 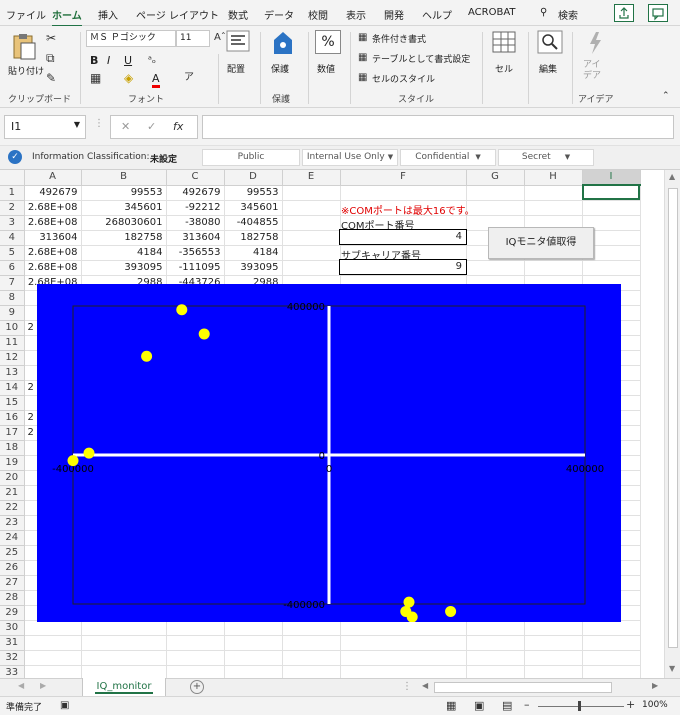 I want to click on confidential-button: Confidential ▼, so click(x=448, y=157).